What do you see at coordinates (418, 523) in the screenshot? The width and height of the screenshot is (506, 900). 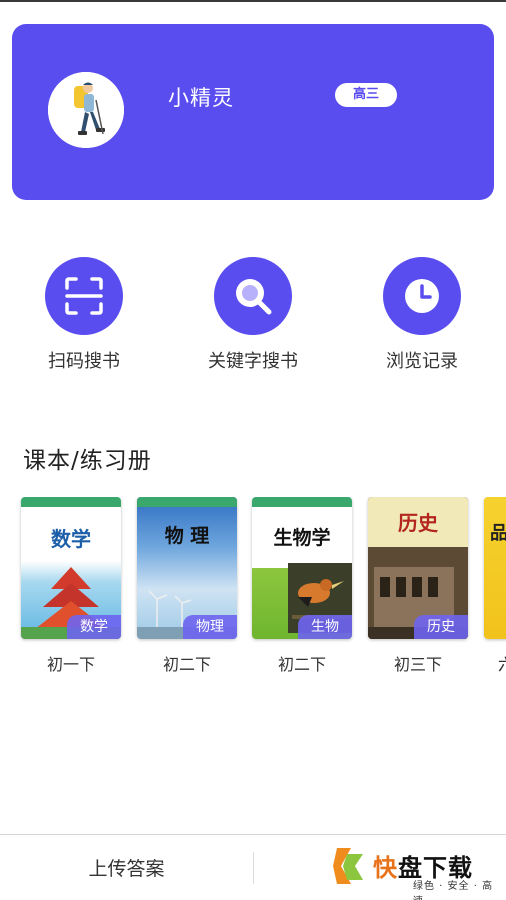 I see `cover-title: 历史` at bounding box center [418, 523].